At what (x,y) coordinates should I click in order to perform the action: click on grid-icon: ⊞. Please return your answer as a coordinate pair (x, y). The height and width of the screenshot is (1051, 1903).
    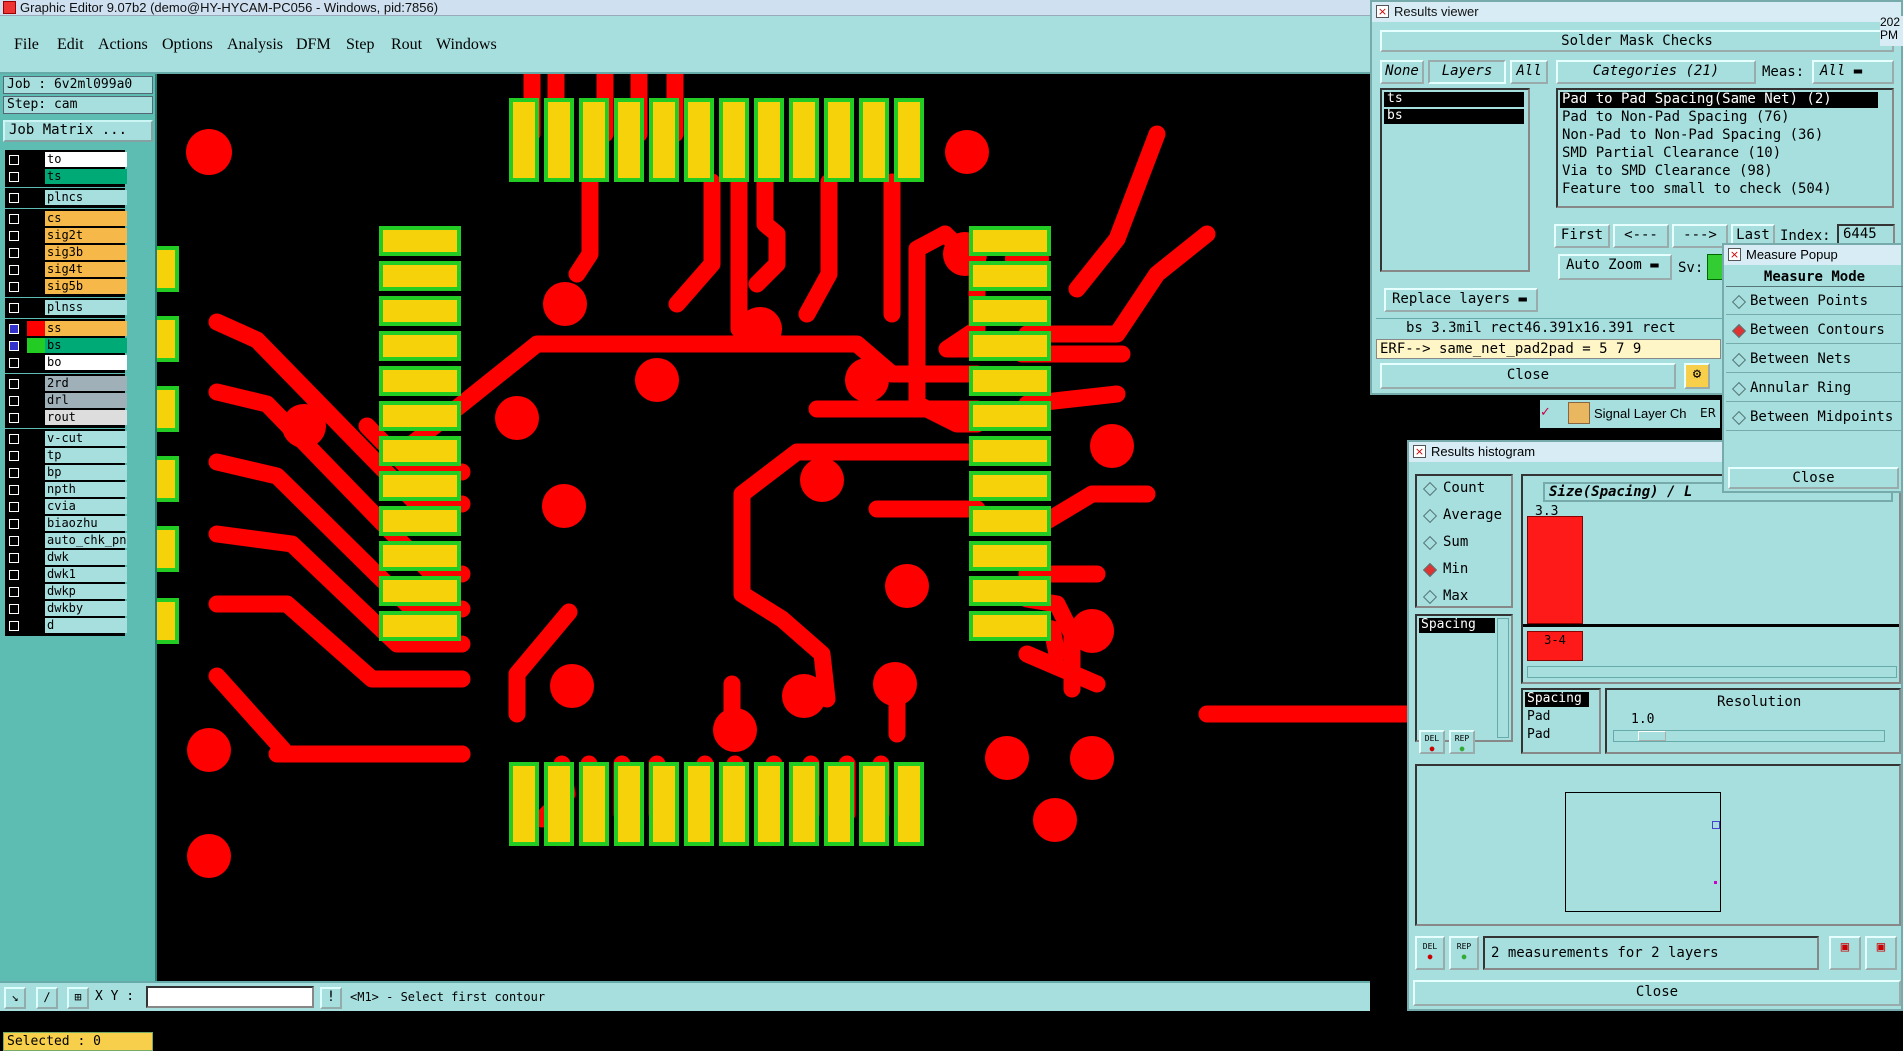
    Looking at the image, I should click on (78, 998).